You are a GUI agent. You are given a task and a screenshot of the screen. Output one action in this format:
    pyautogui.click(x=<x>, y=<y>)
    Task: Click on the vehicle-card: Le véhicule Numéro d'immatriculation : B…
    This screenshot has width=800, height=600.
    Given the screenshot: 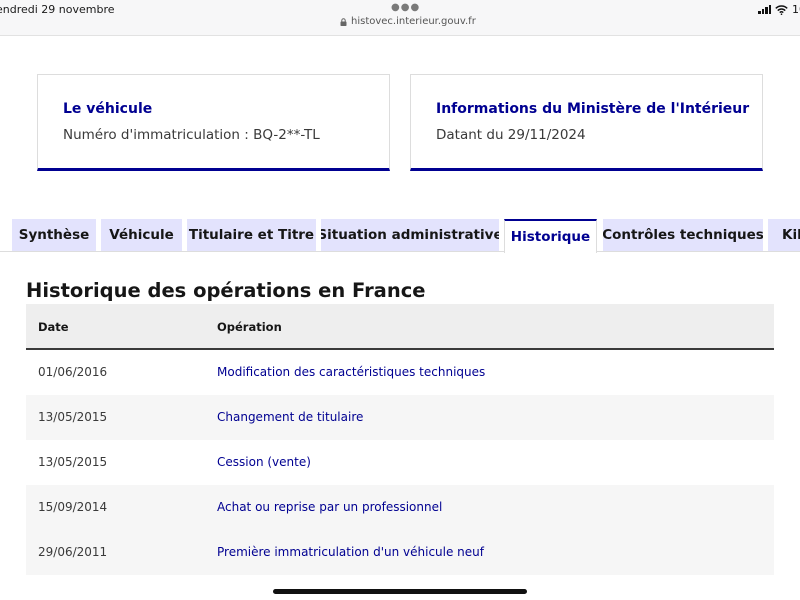 What is the action you would take?
    pyautogui.click(x=213, y=122)
    